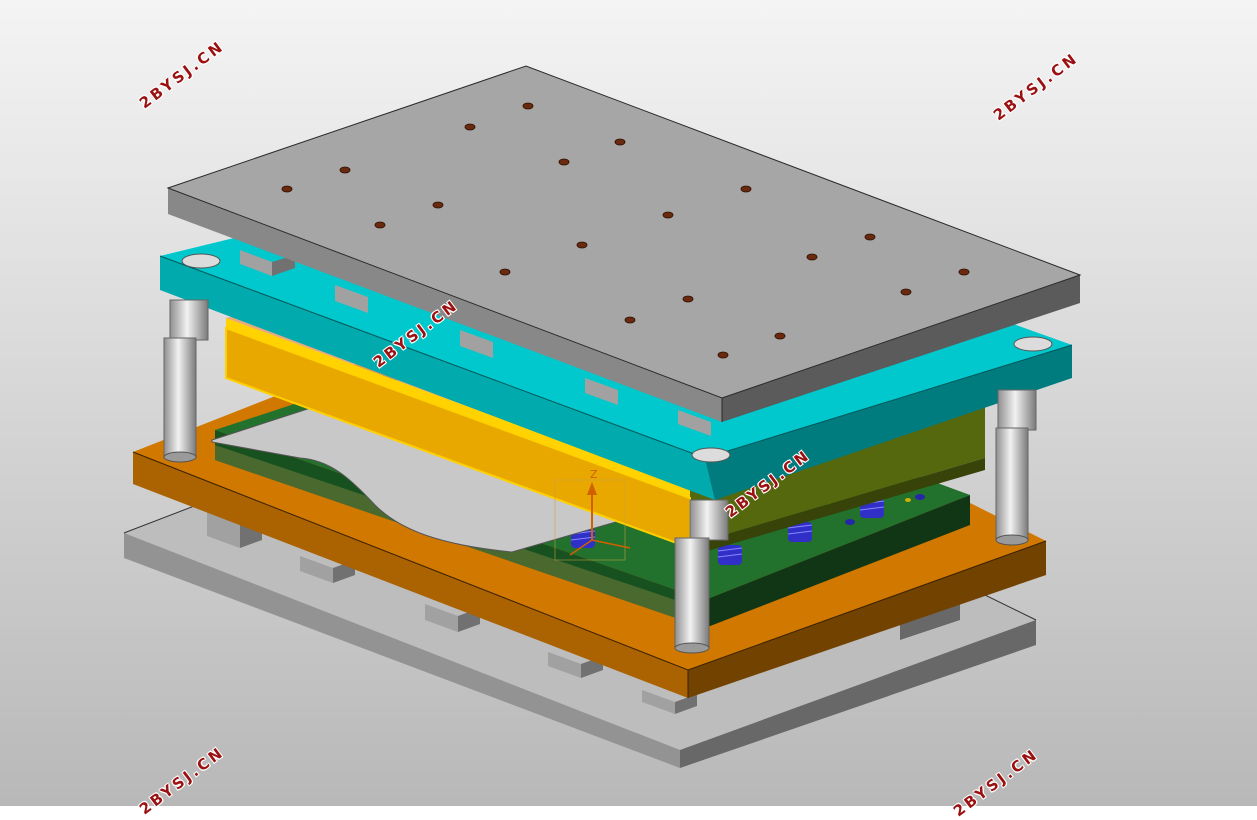 This screenshot has width=1257, height=820. I want to click on spring, so click(730, 555).